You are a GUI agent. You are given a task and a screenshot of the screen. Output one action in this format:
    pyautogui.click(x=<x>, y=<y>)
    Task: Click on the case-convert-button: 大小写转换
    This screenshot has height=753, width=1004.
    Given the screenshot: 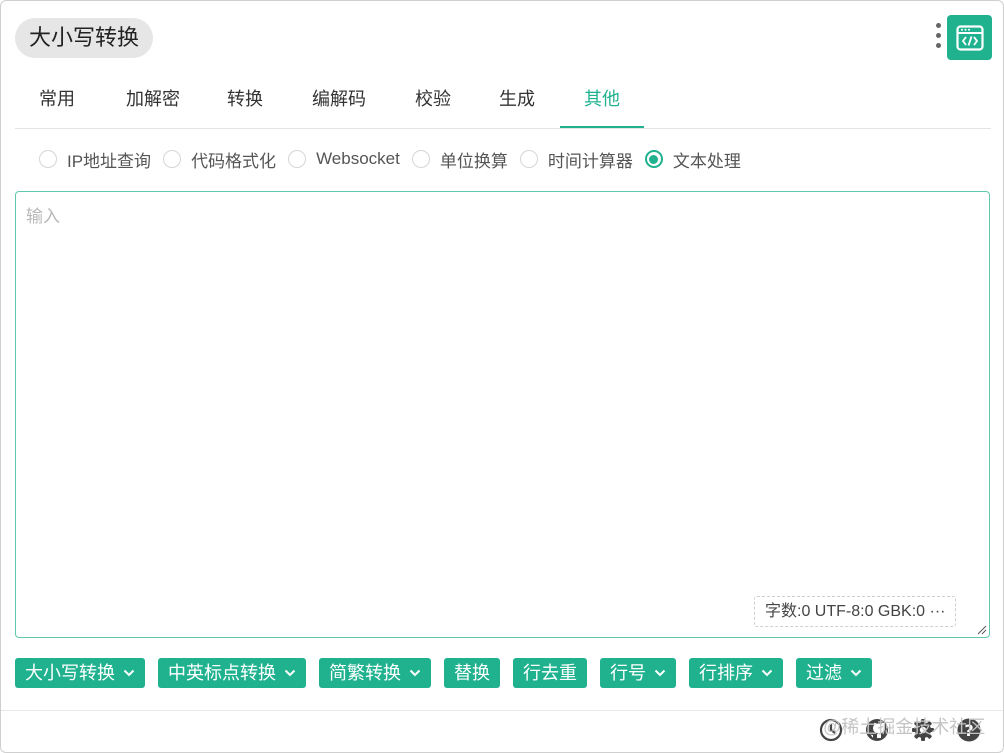 What is the action you would take?
    pyautogui.click(x=80, y=673)
    